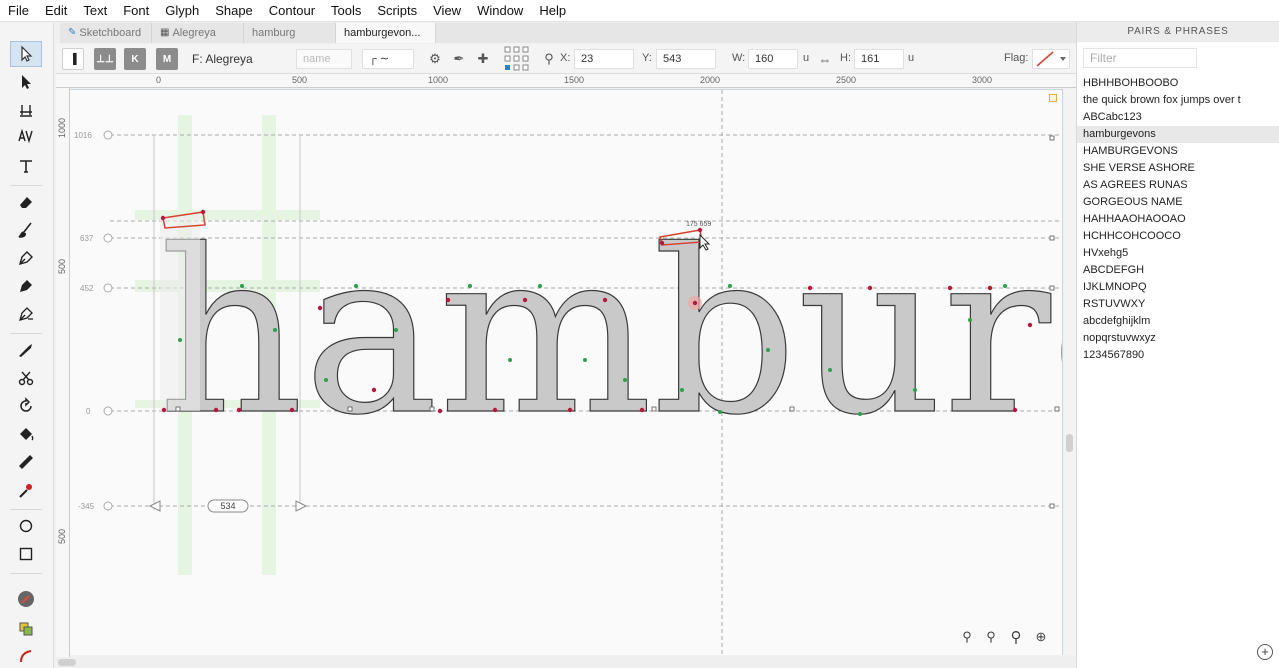 Image resolution: width=1279 pixels, height=668 pixels. What do you see at coordinates (26, 314) in the screenshot?
I see `pen-alt-icon` at bounding box center [26, 314].